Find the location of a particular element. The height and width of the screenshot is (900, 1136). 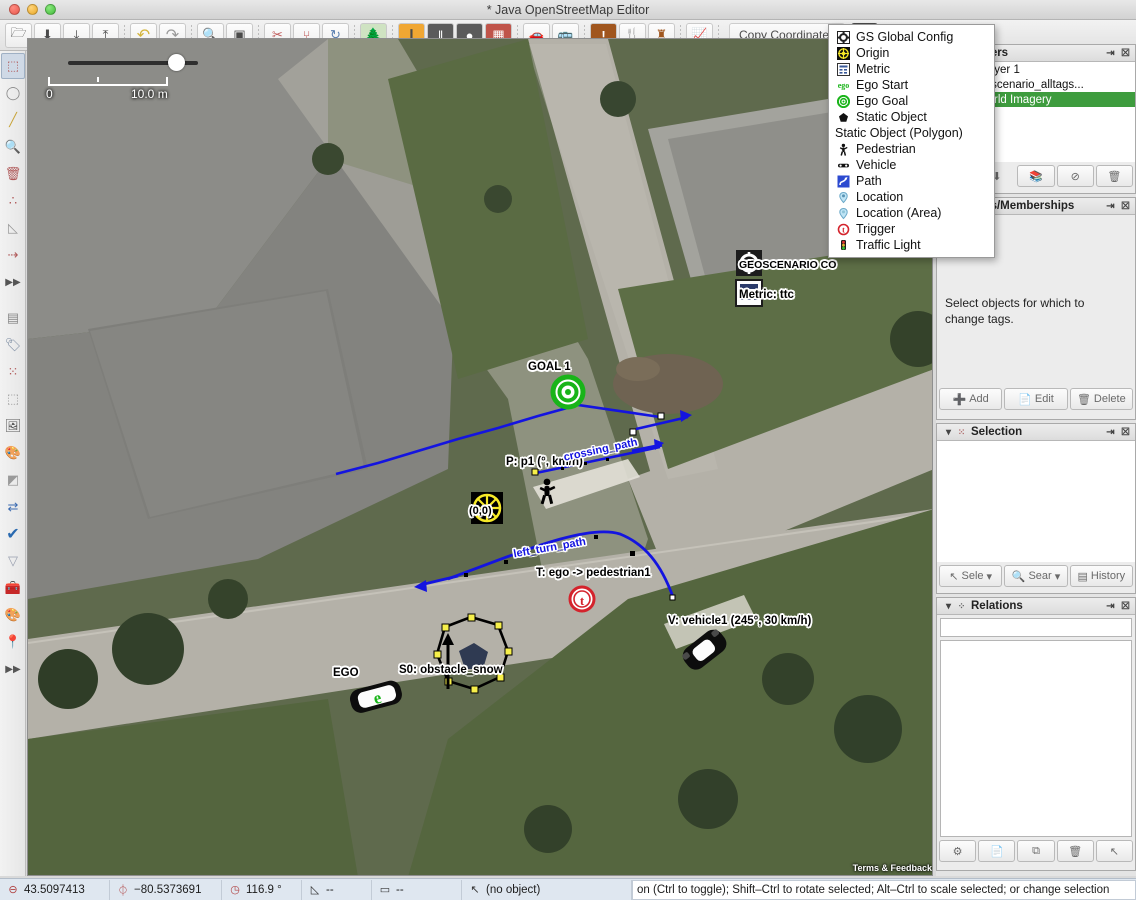

menu-item-label: Vehicle is located at coordinates (876, 165).